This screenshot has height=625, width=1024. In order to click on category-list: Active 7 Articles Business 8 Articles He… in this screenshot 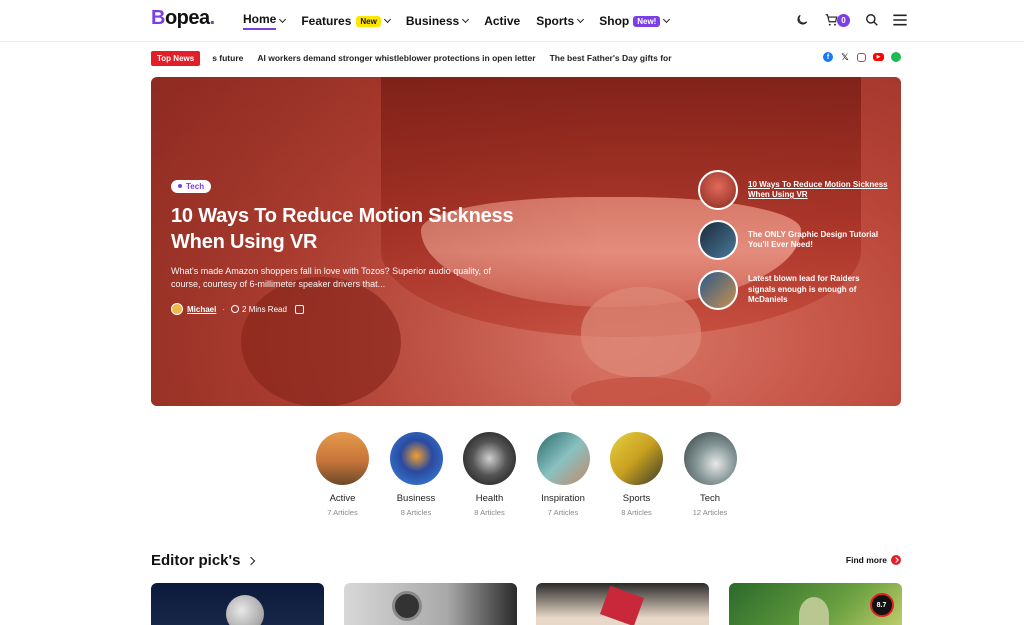, I will do `click(536, 474)`.